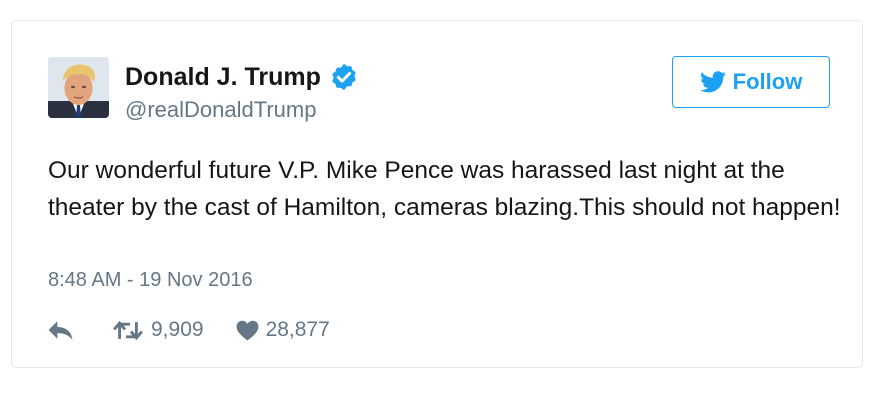  I want to click on retweet-icon, so click(128, 330).